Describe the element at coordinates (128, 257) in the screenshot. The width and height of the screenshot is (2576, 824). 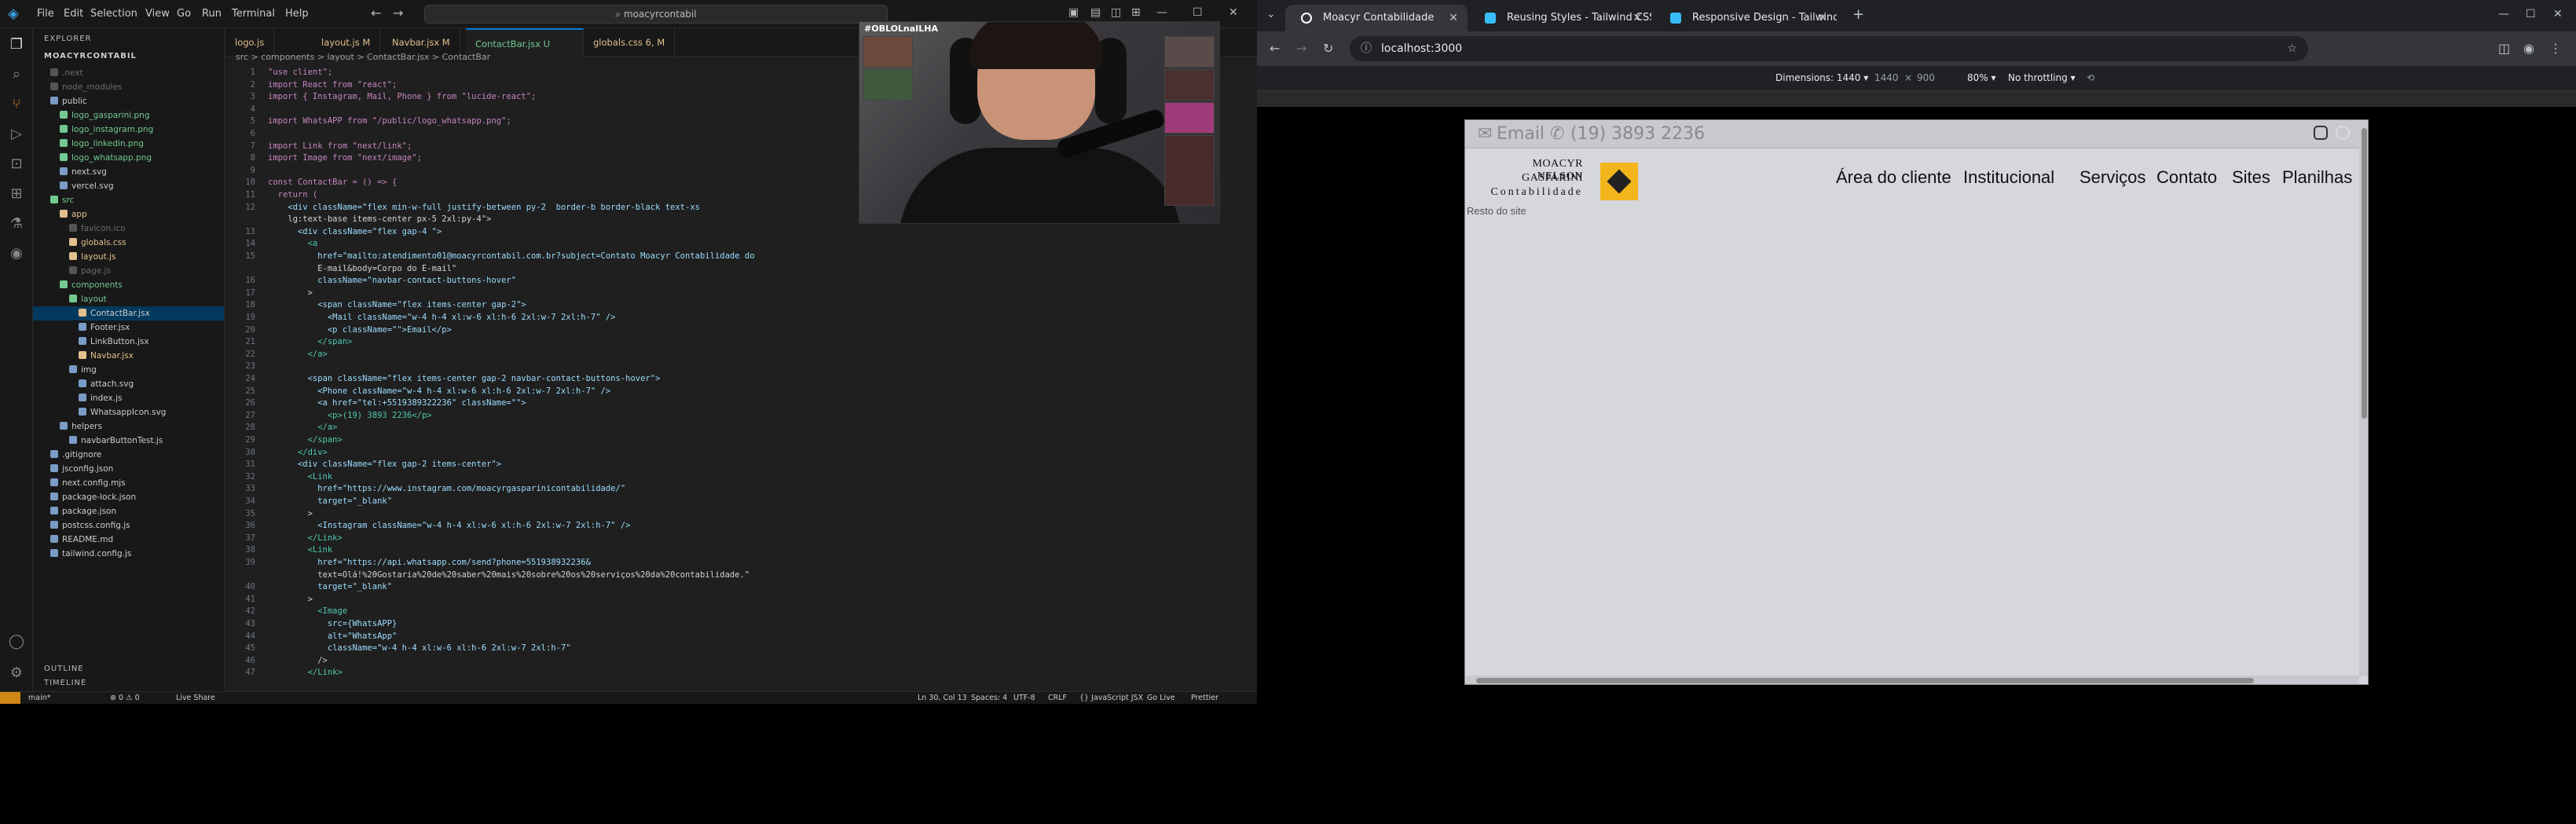
I see `tree-item: layout.js` at that location.